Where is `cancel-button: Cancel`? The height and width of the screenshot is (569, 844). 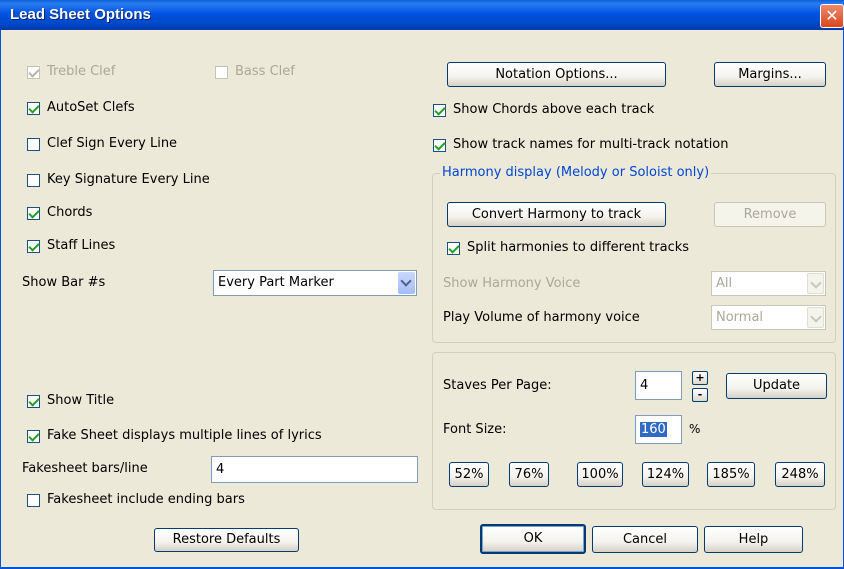 cancel-button: Cancel is located at coordinates (645, 539).